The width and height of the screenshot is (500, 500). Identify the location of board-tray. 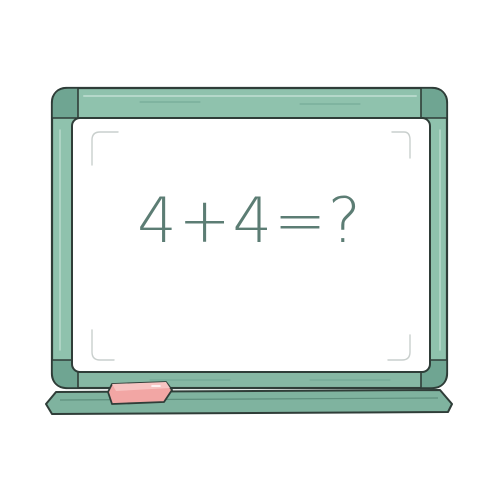
(249, 402).